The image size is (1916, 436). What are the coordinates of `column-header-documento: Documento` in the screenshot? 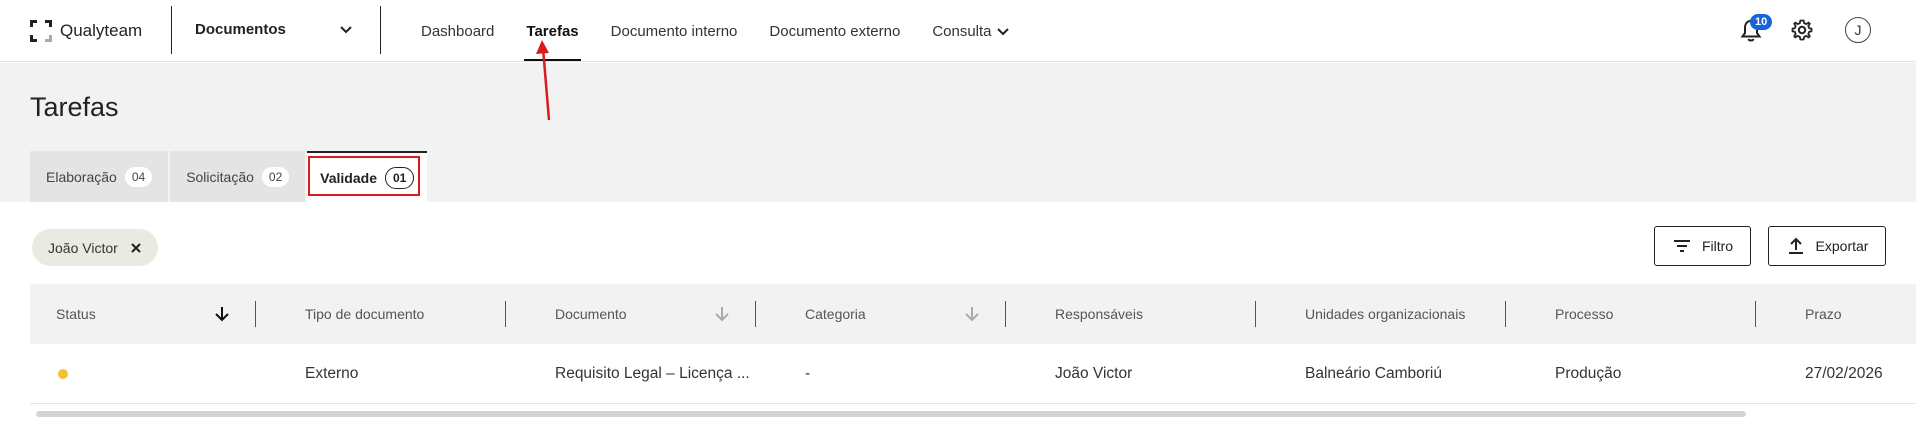 It's located at (655, 314).